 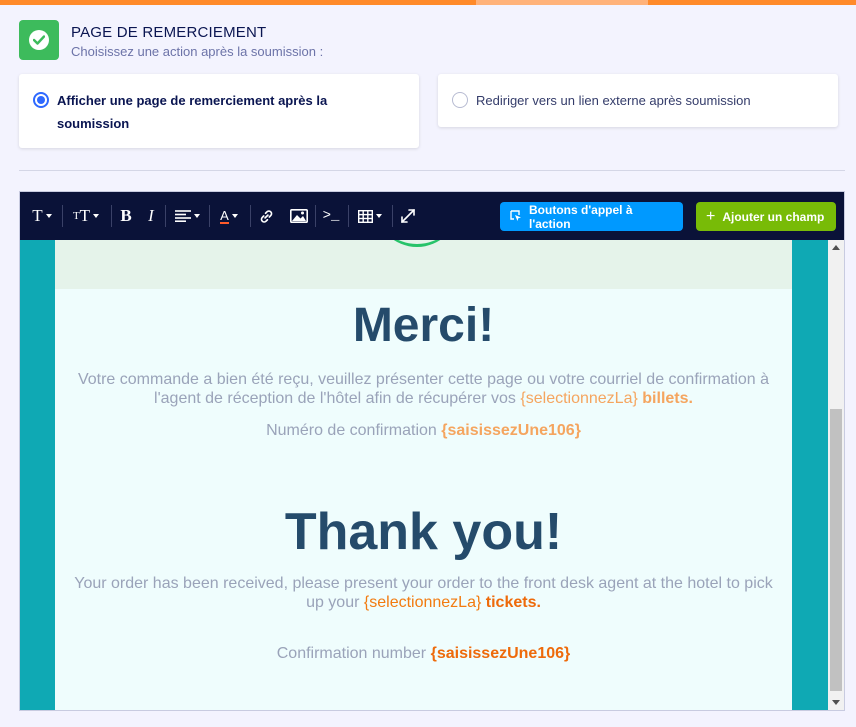 What do you see at coordinates (417, 243) in the screenshot?
I see `success-arc-icon` at bounding box center [417, 243].